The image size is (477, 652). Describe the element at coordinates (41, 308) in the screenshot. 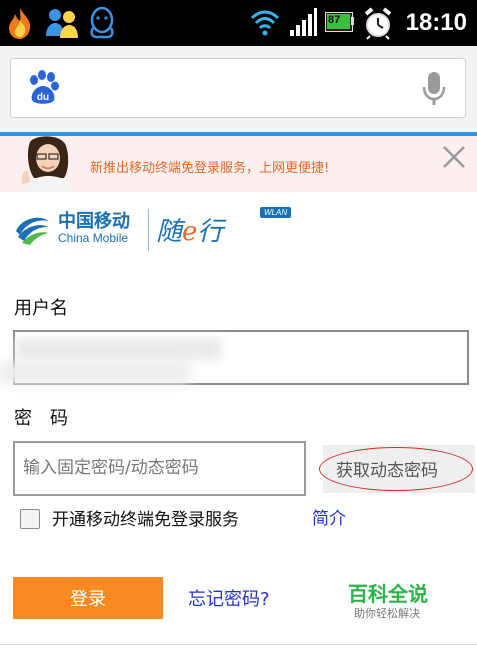

I see `username-label: 用户名` at that location.